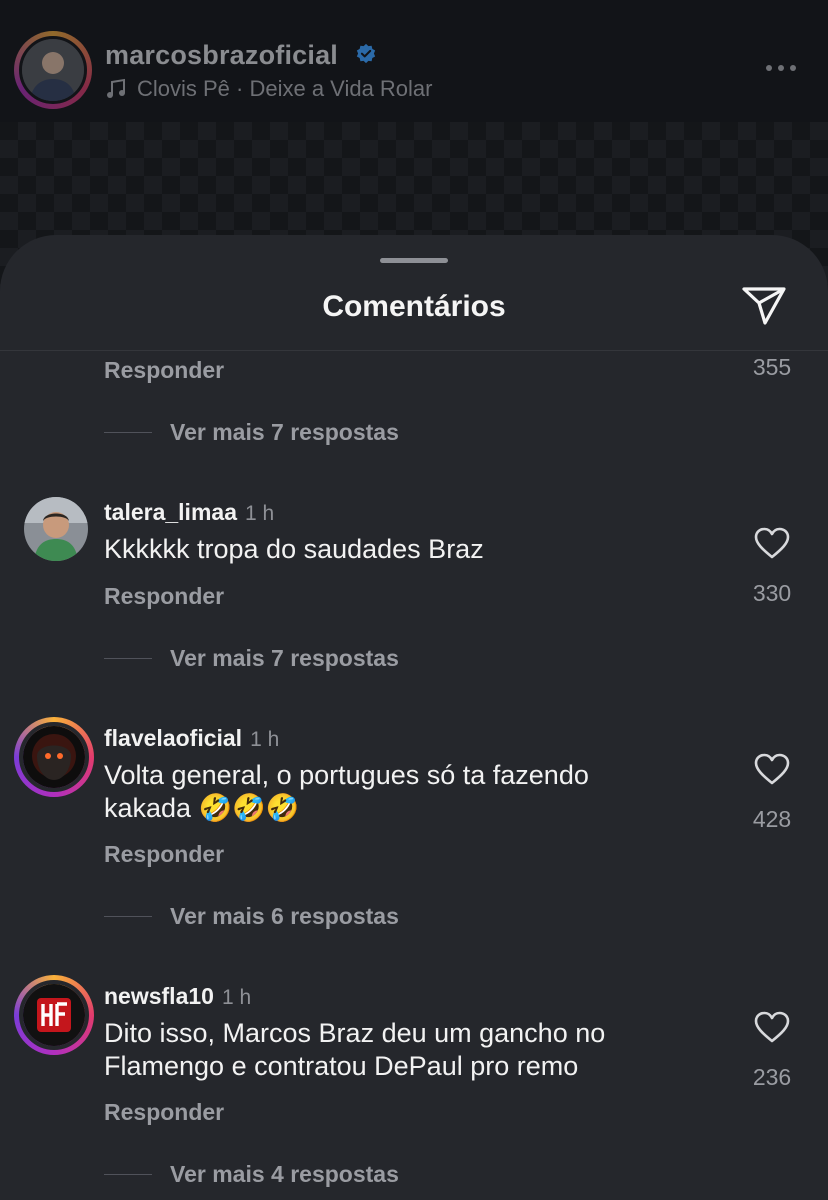  What do you see at coordinates (116, 88) in the screenshot?
I see `music-note-icon` at bounding box center [116, 88].